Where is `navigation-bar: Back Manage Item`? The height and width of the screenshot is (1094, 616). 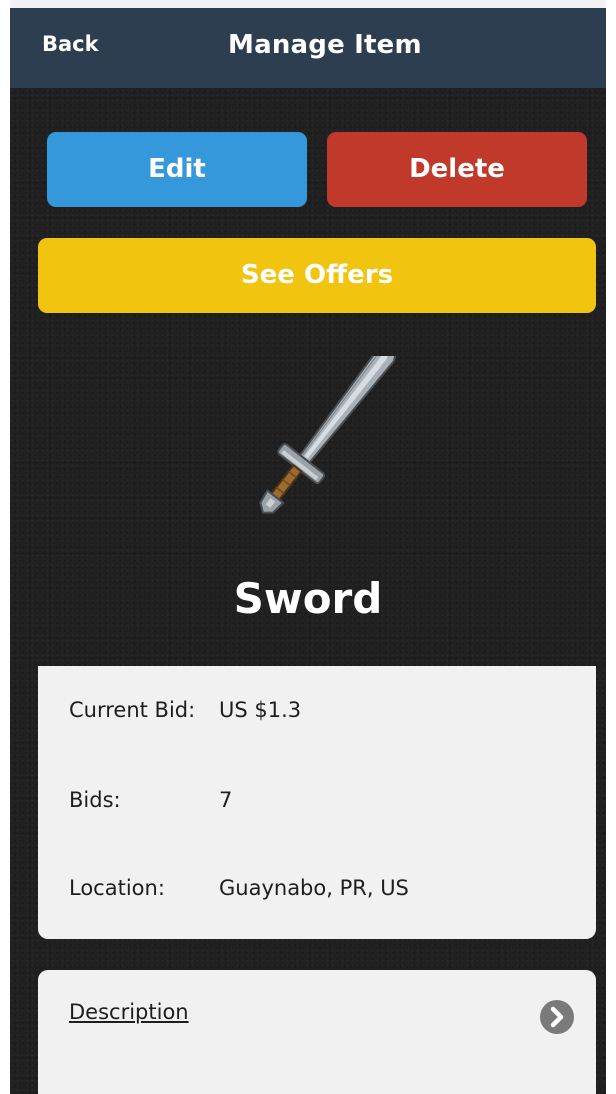
navigation-bar: Back Manage Item is located at coordinates (308, 48).